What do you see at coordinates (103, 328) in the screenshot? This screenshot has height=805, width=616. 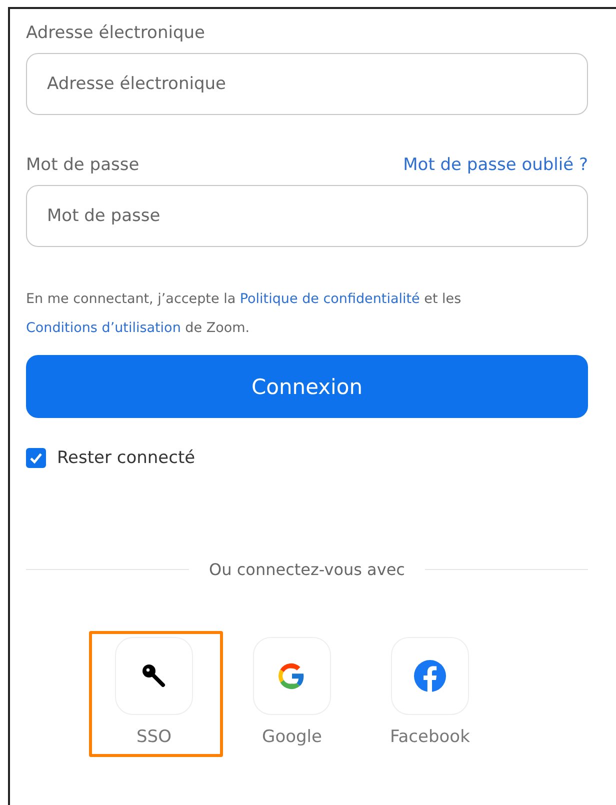 I see `terms-of-use-link: Conditions d’utilisation` at bounding box center [103, 328].